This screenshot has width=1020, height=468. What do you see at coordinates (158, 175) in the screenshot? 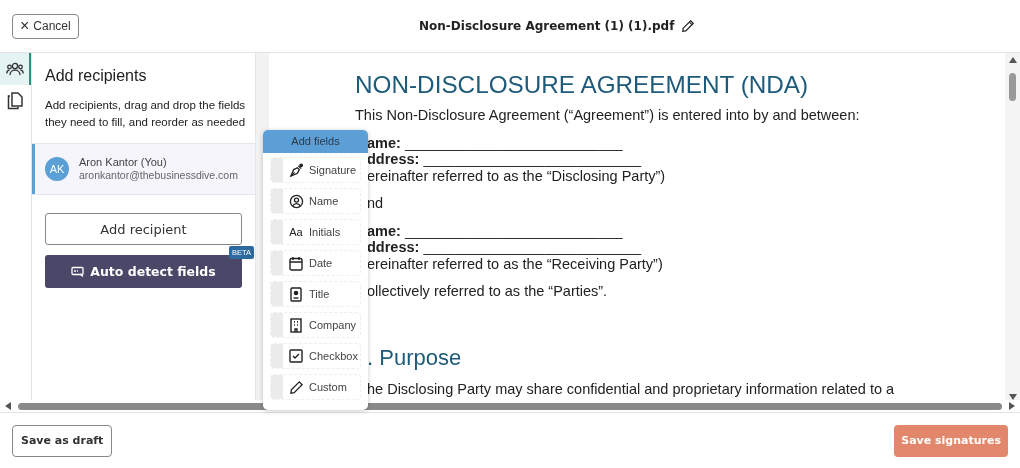
I see `recipient-email: aronkantor@thebusinessdive.com` at bounding box center [158, 175].